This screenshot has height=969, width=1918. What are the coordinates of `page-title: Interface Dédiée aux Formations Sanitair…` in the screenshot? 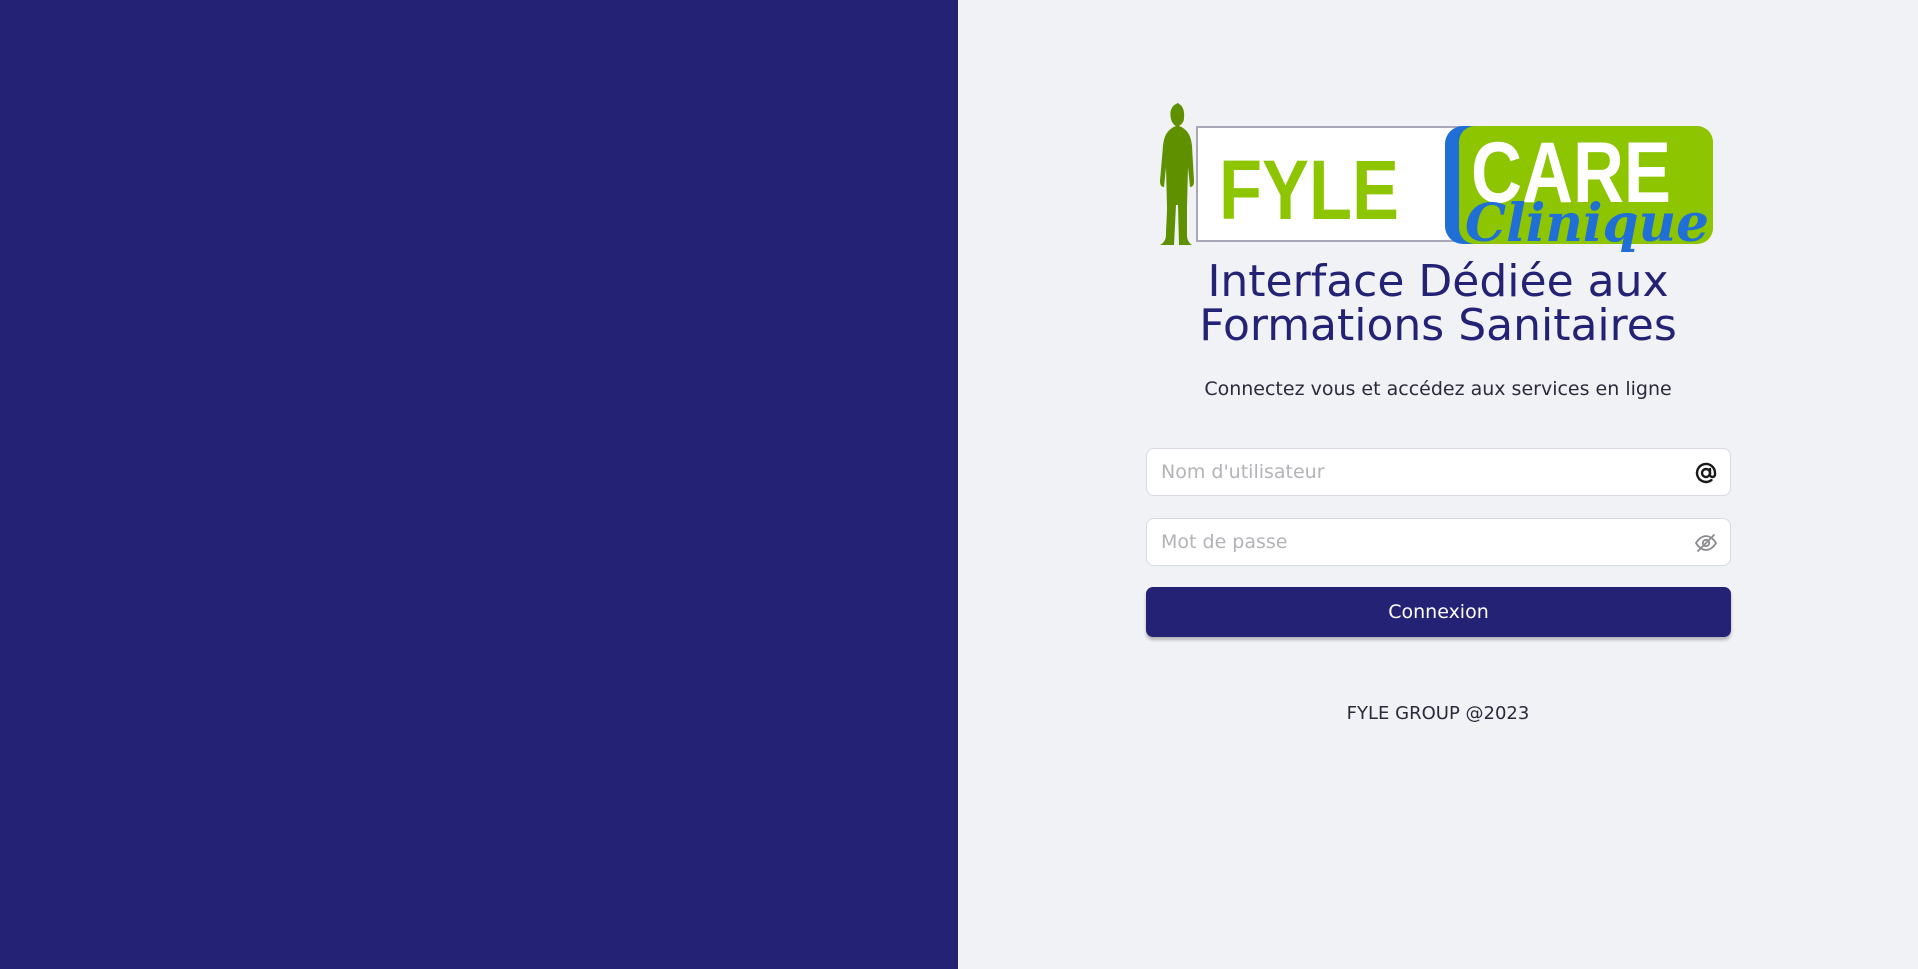 It's located at (1438, 304).